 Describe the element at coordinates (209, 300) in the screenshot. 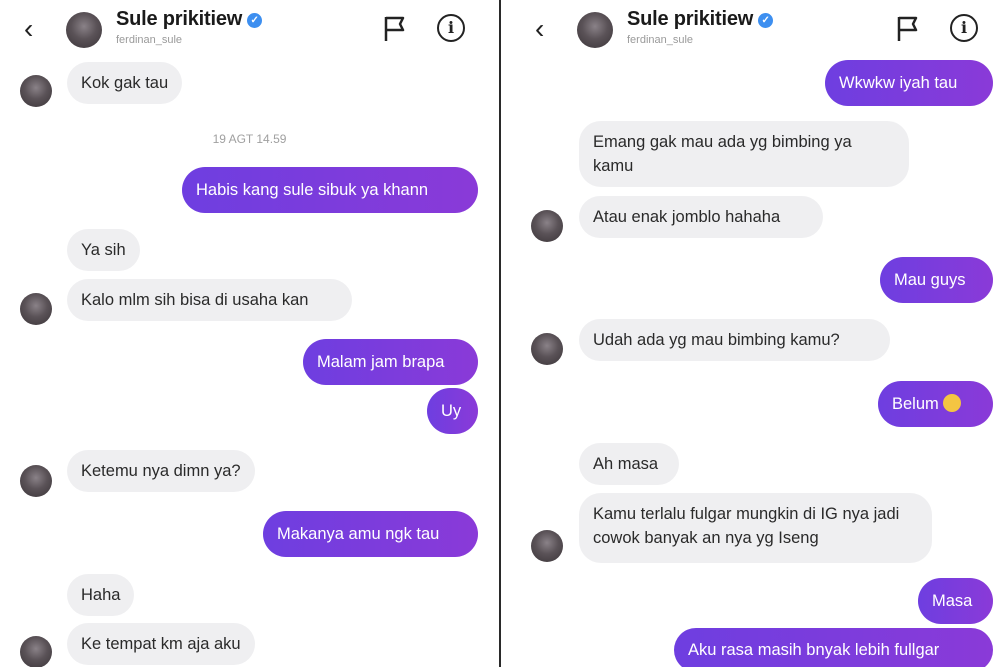

I see `incoming-message: Kalo mlm sih bisa di usaha kan` at that location.